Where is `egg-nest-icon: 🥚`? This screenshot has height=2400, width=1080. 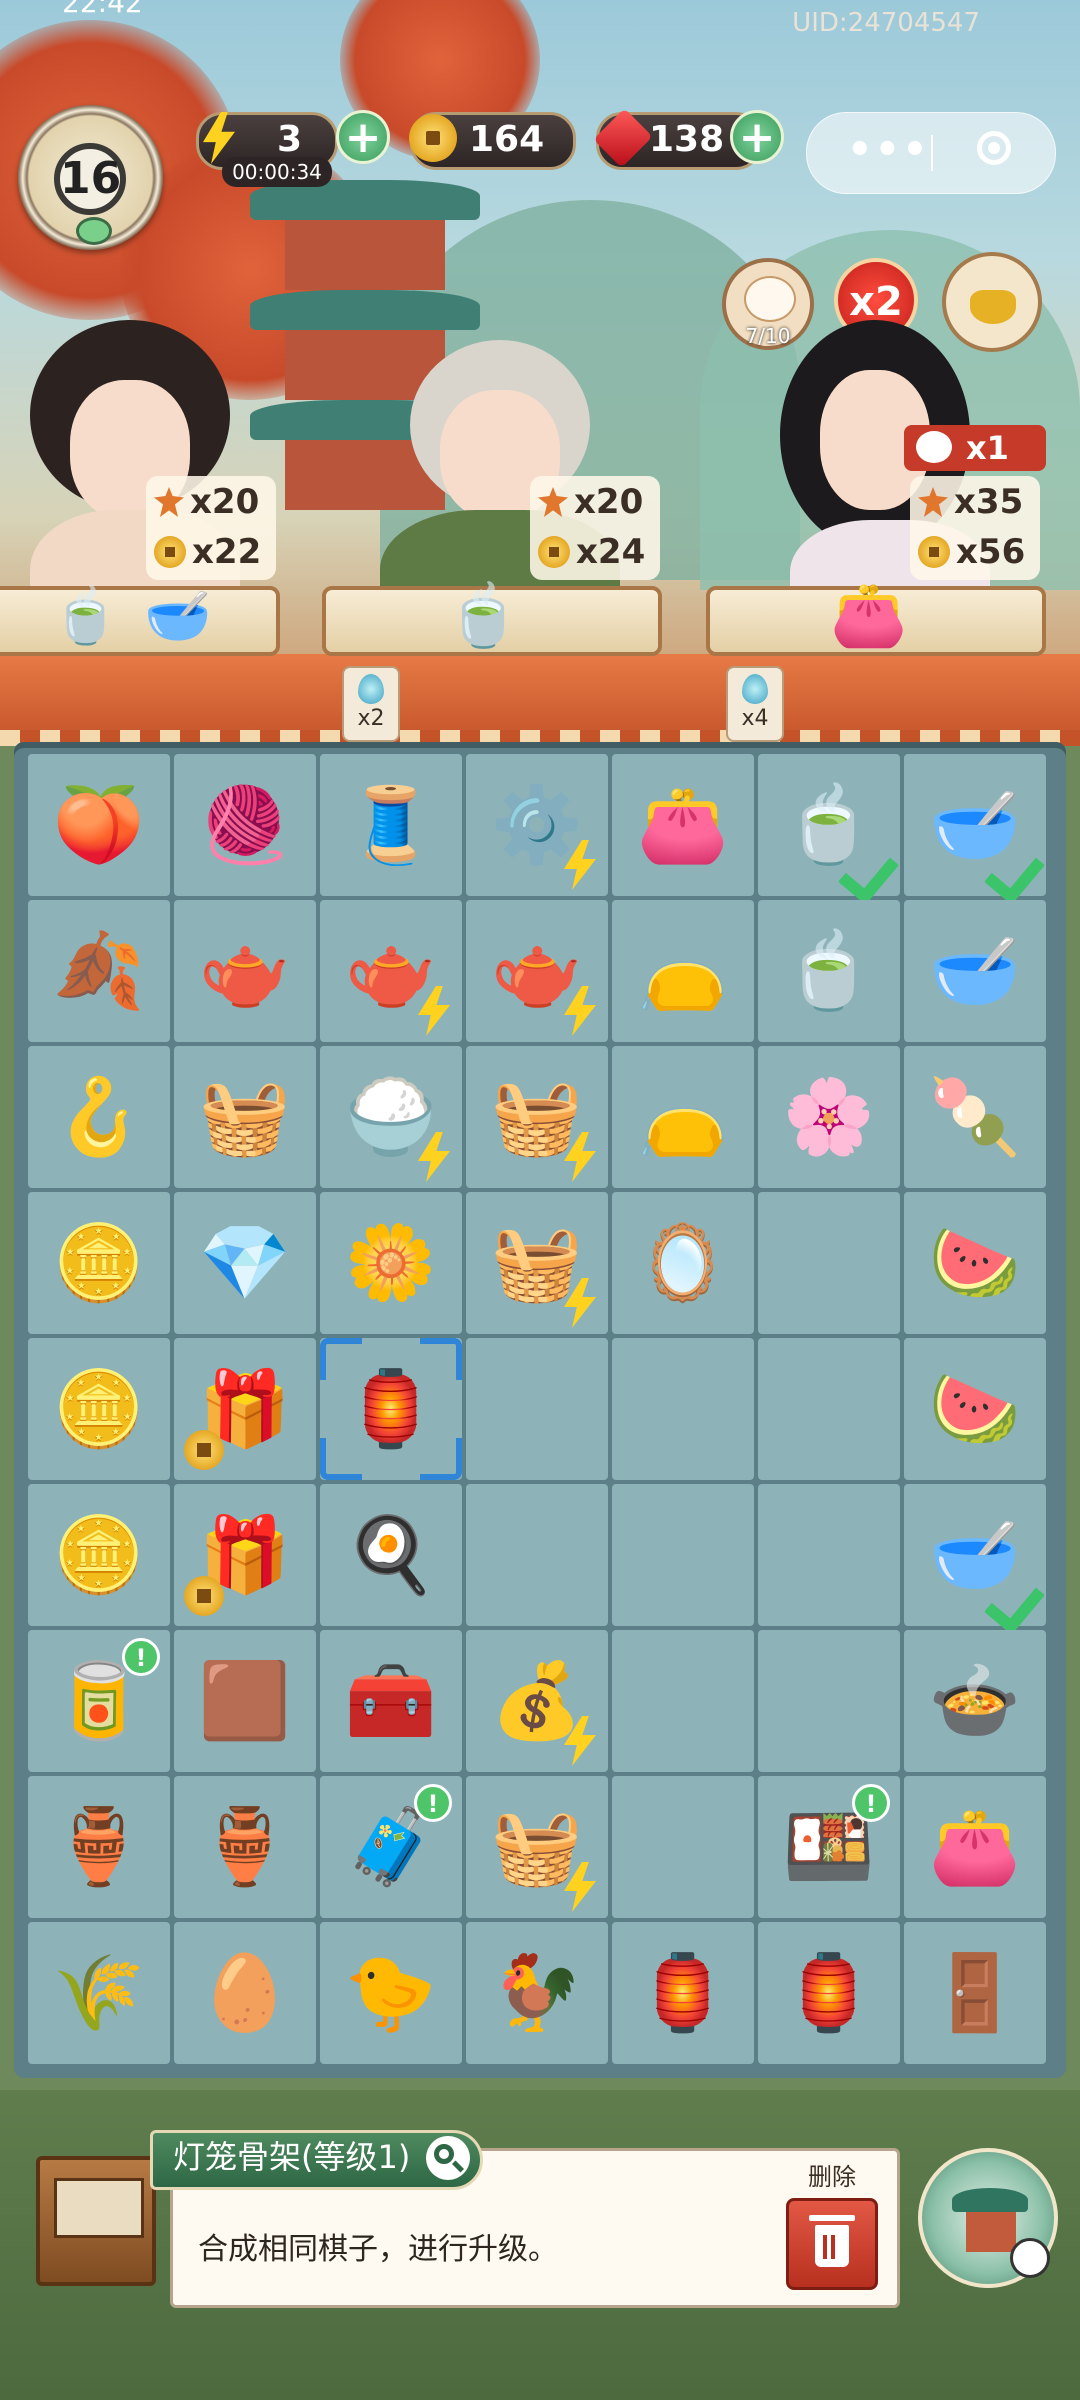 egg-nest-icon: 🥚 is located at coordinates (245, 1993).